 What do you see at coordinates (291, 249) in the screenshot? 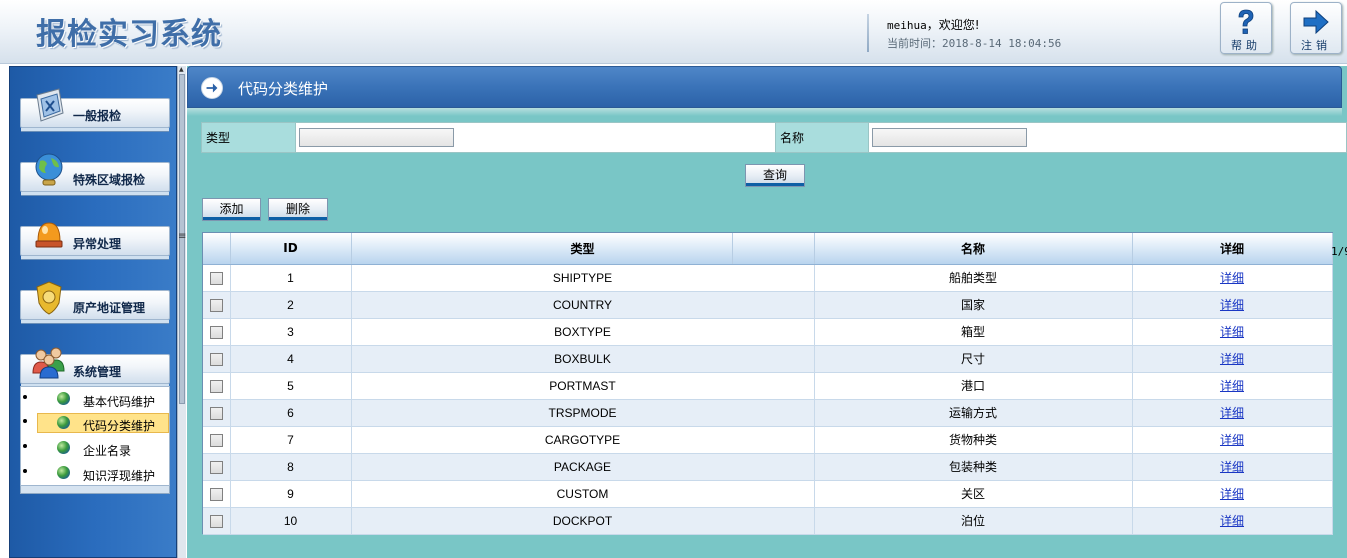
I see `column-header-id: ID` at bounding box center [291, 249].